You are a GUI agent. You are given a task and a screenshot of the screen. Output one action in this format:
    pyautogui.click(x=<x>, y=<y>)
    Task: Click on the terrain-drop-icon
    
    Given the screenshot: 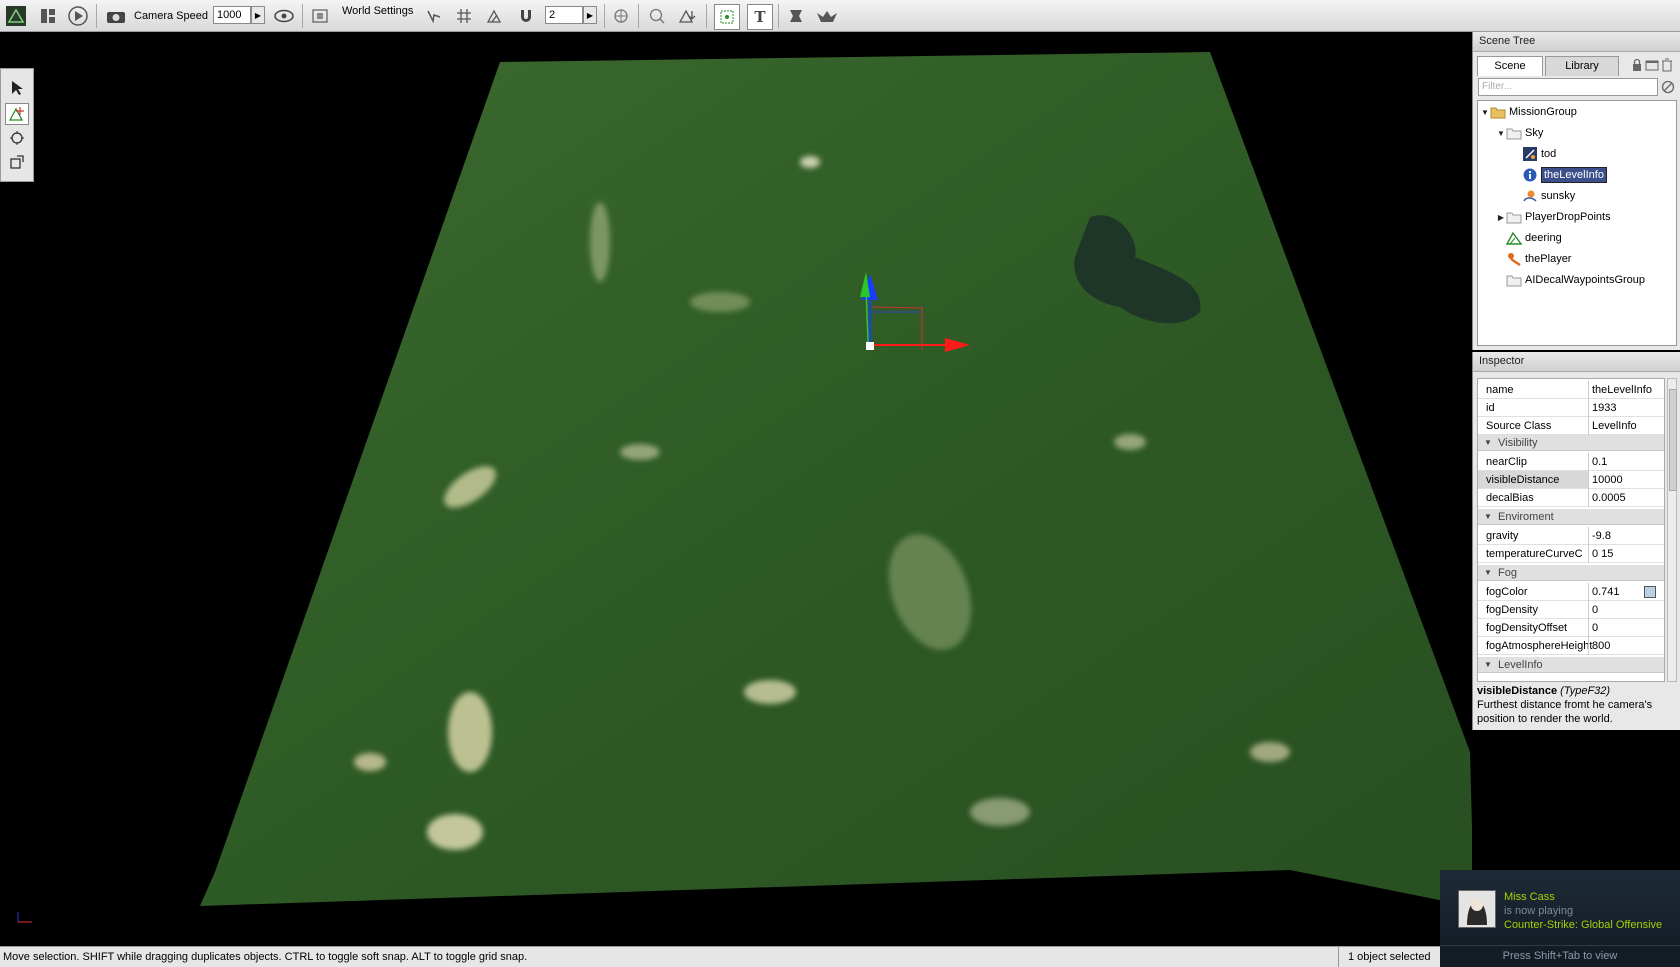 What is the action you would take?
    pyautogui.click(x=688, y=16)
    